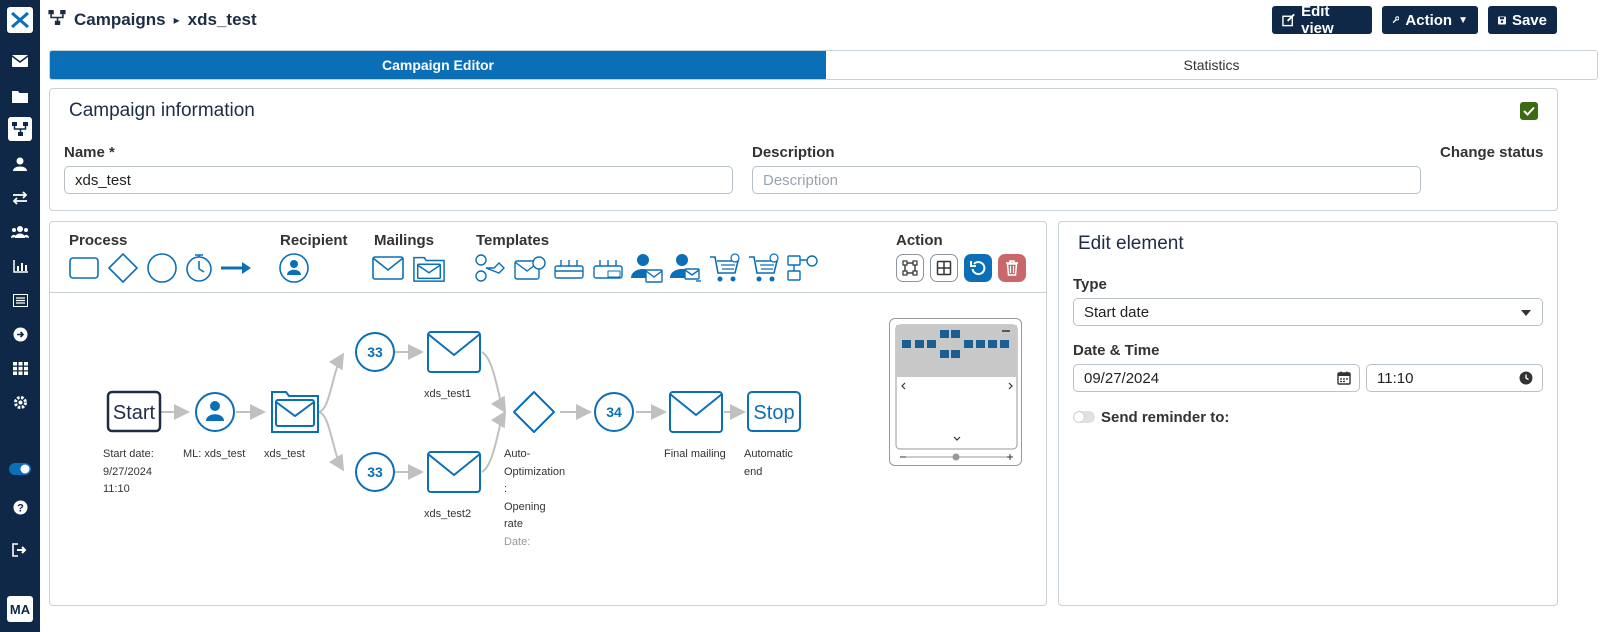  I want to click on counter-node-a: 33, so click(375, 352).